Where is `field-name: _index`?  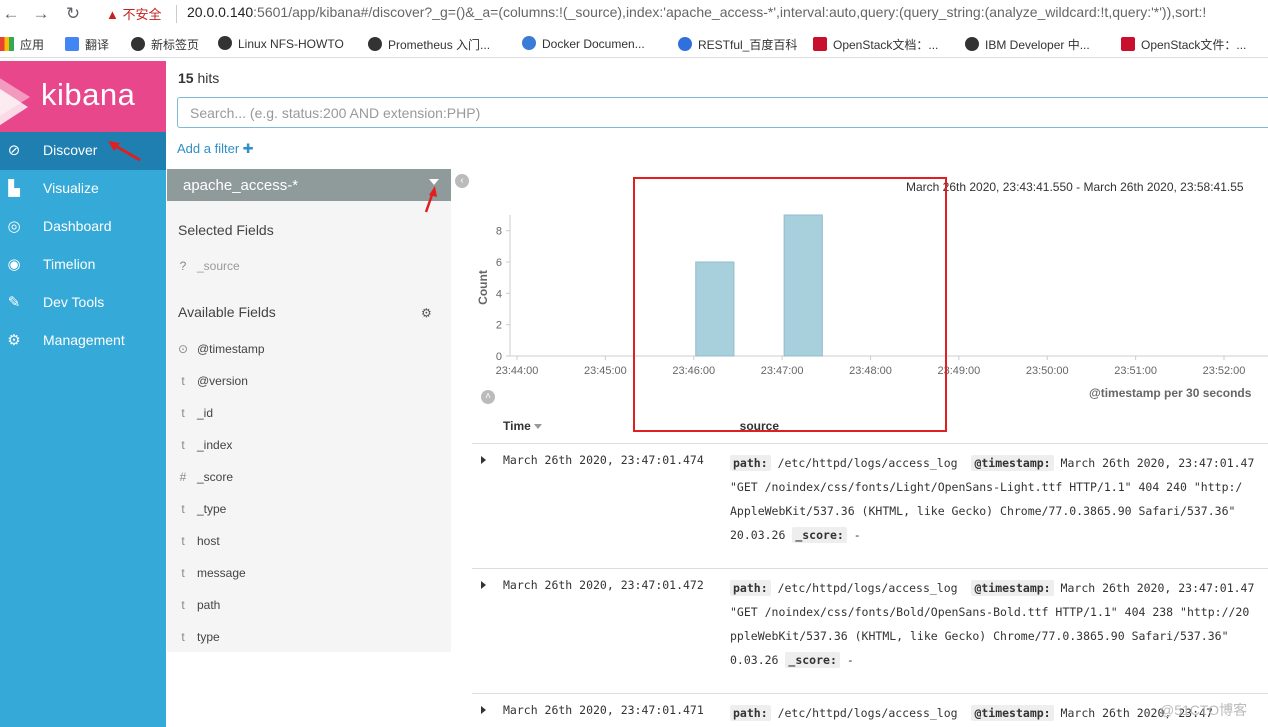
field-name: _index is located at coordinates (215, 445).